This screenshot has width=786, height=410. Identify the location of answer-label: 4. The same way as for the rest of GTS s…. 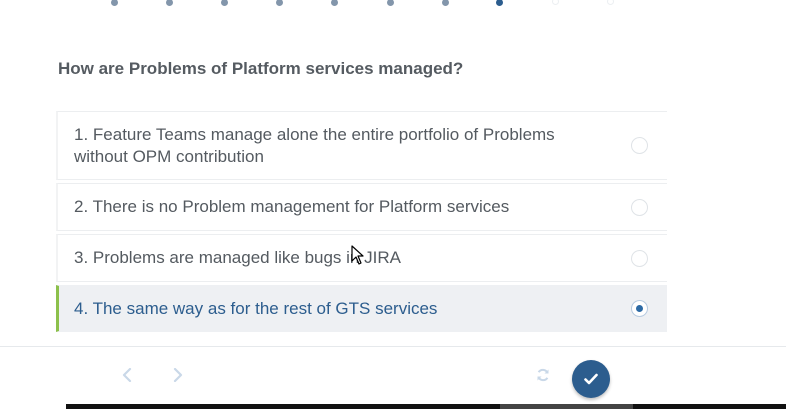
(256, 308).